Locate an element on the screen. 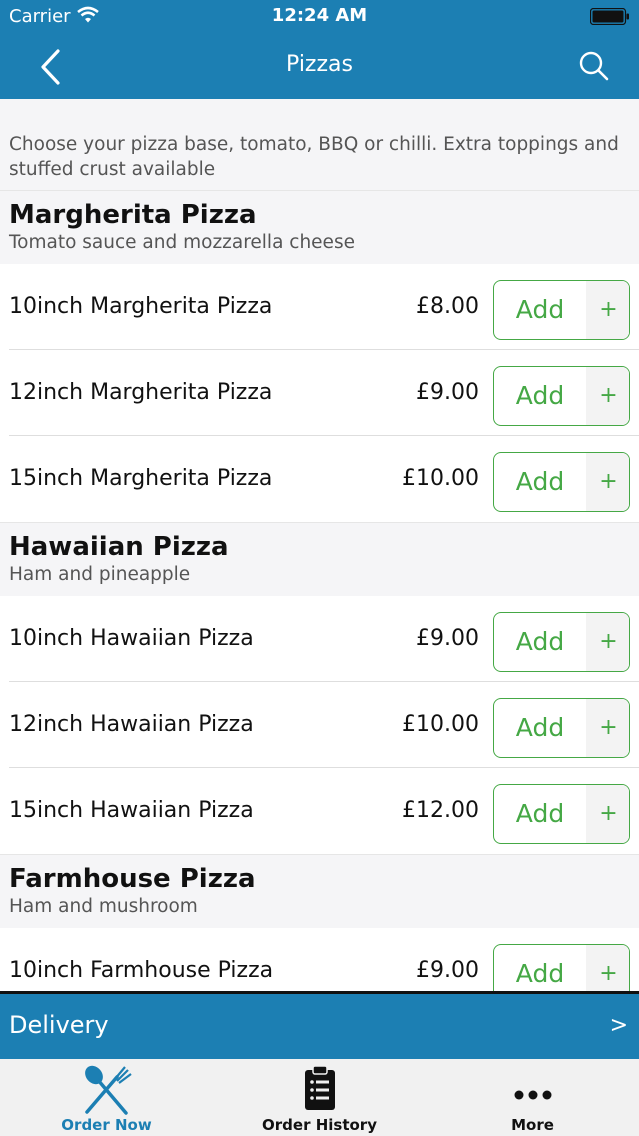  menu-item-row: 10inch Margherita Pizza £8.00 Add + is located at coordinates (319, 307).